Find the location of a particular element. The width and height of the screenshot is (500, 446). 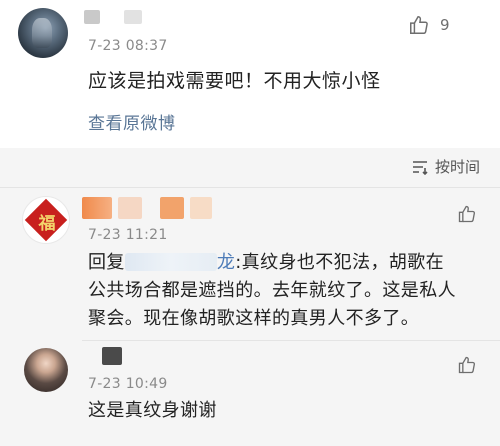

comment-text: 应该是拍戏需要吧！不用大惊小怪 is located at coordinates (234, 81).